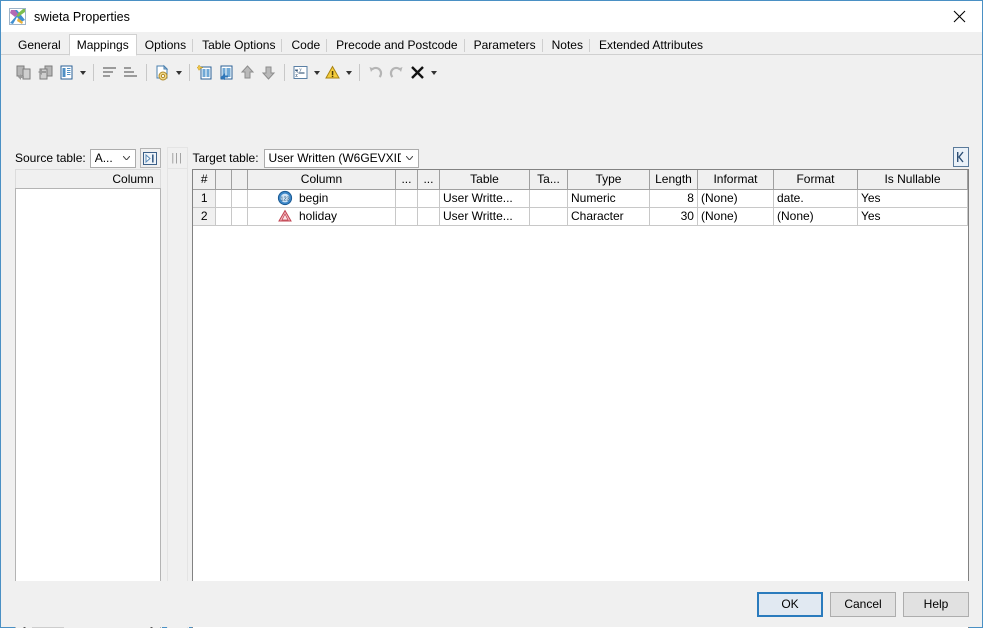  I want to click on right-splitter, so click(188, 387).